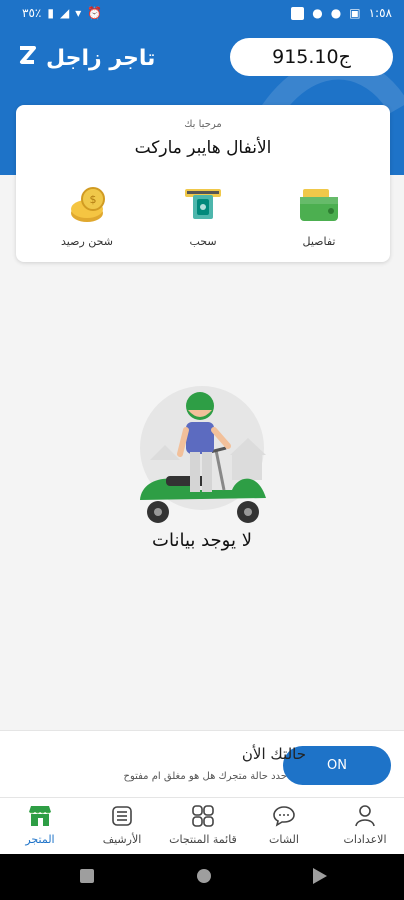  I want to click on back-button, so click(320, 878).